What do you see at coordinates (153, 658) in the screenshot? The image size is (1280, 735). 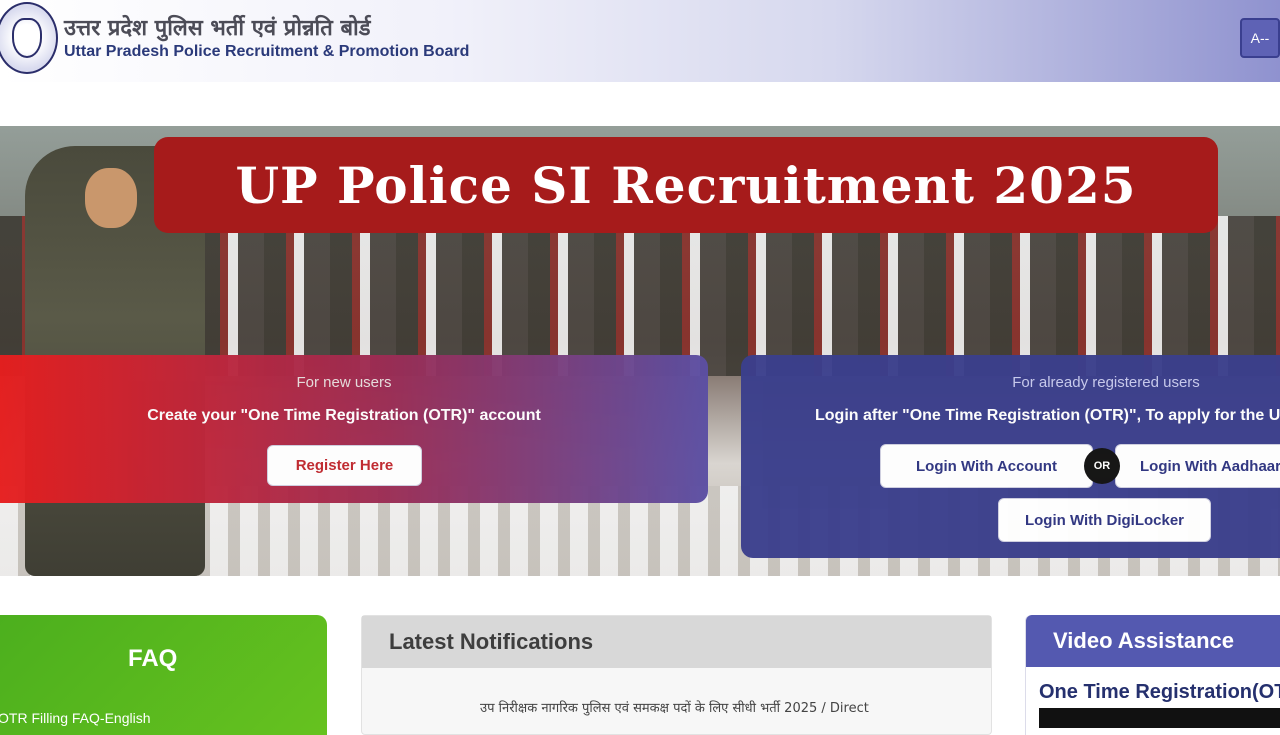 I see `faq-title: FAQ` at bounding box center [153, 658].